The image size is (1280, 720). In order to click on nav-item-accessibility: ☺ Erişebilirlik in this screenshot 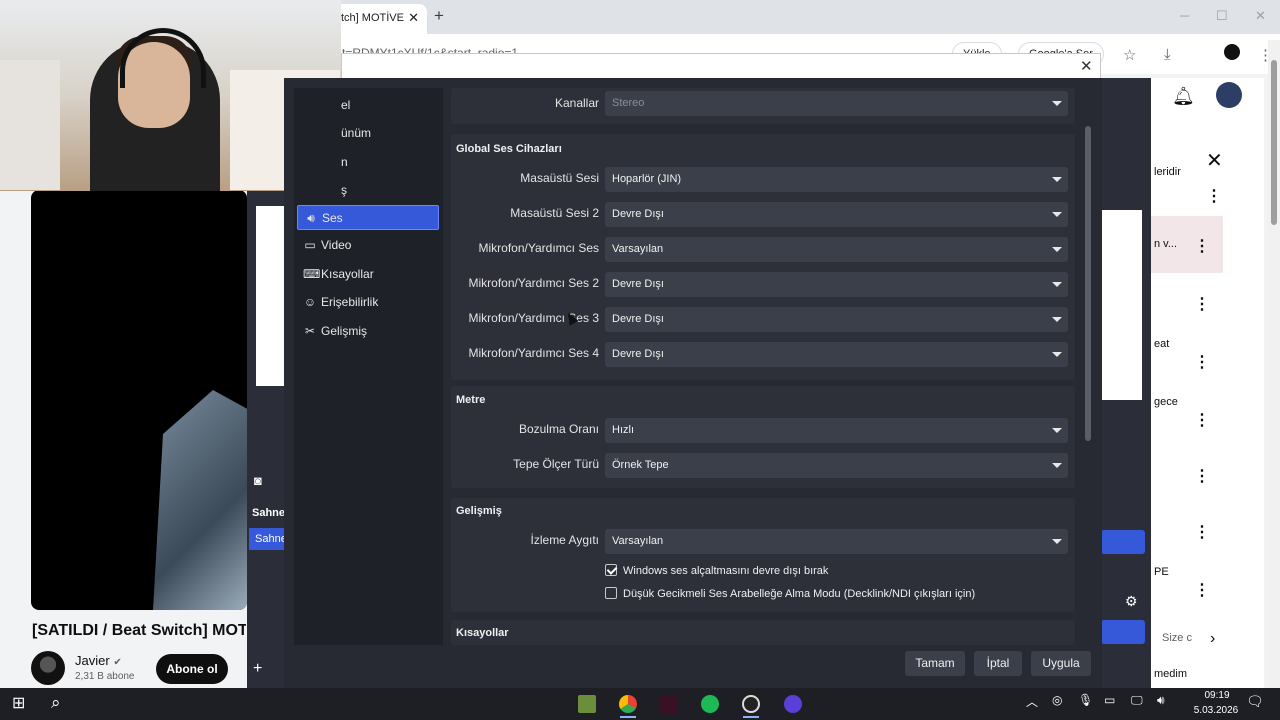, I will do `click(368, 302)`.